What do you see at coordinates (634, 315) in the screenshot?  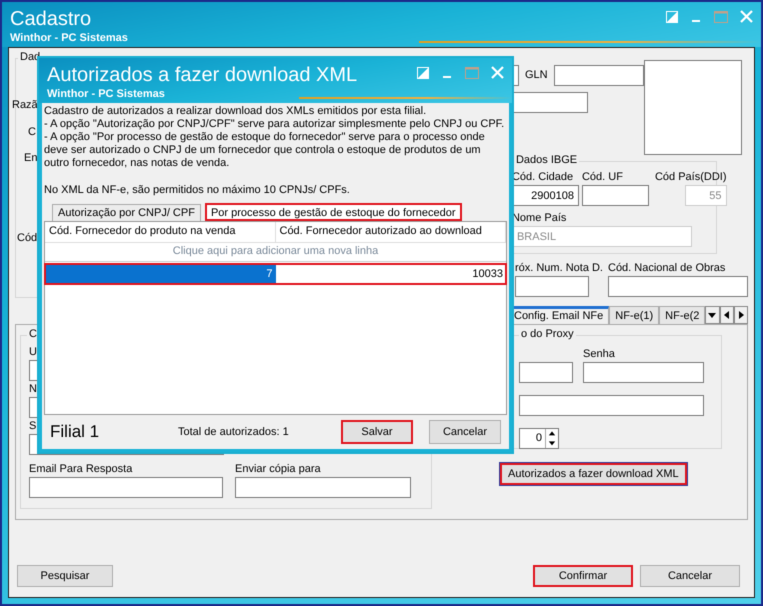 I see `tab: NF-e(1)` at bounding box center [634, 315].